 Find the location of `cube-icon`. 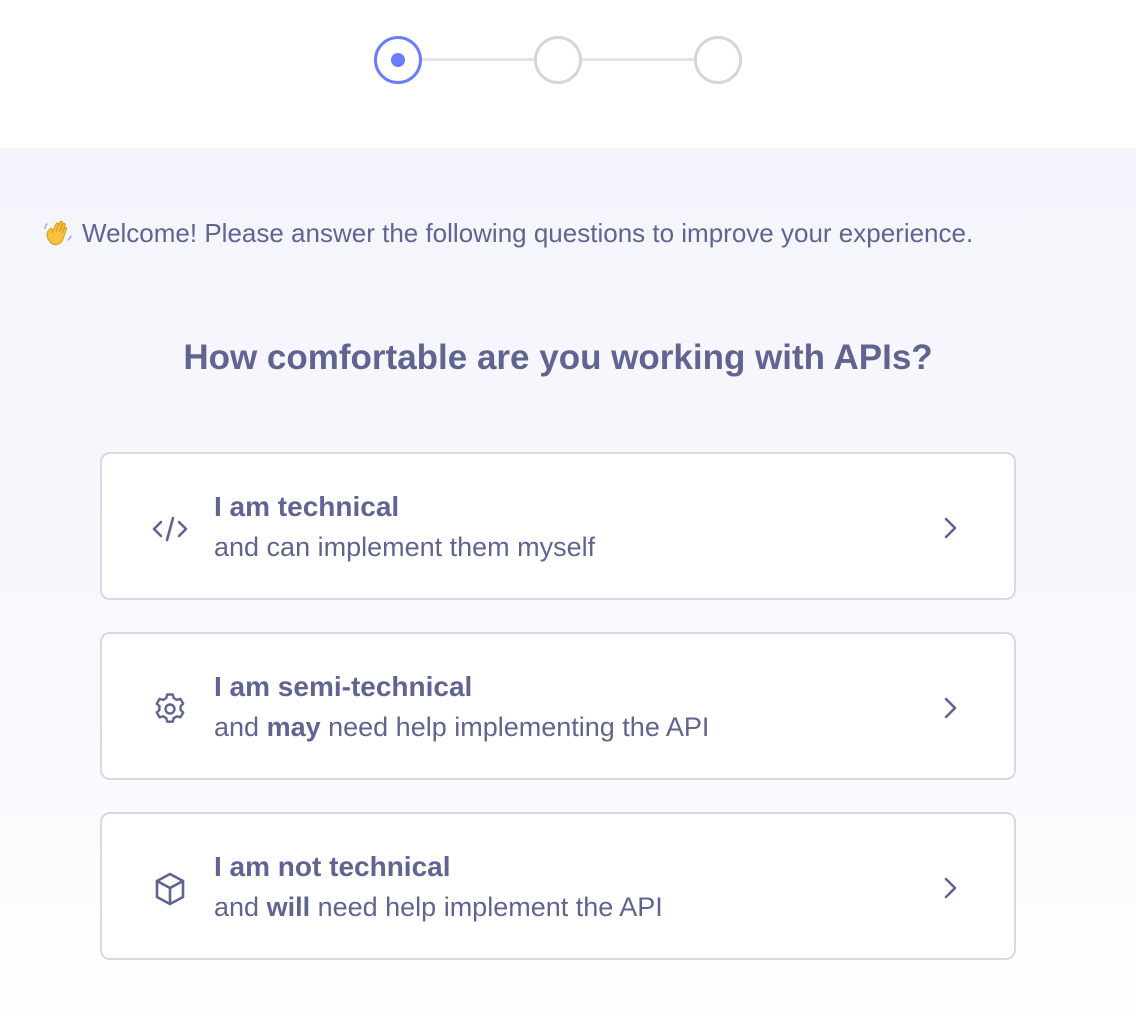

cube-icon is located at coordinates (170, 889).